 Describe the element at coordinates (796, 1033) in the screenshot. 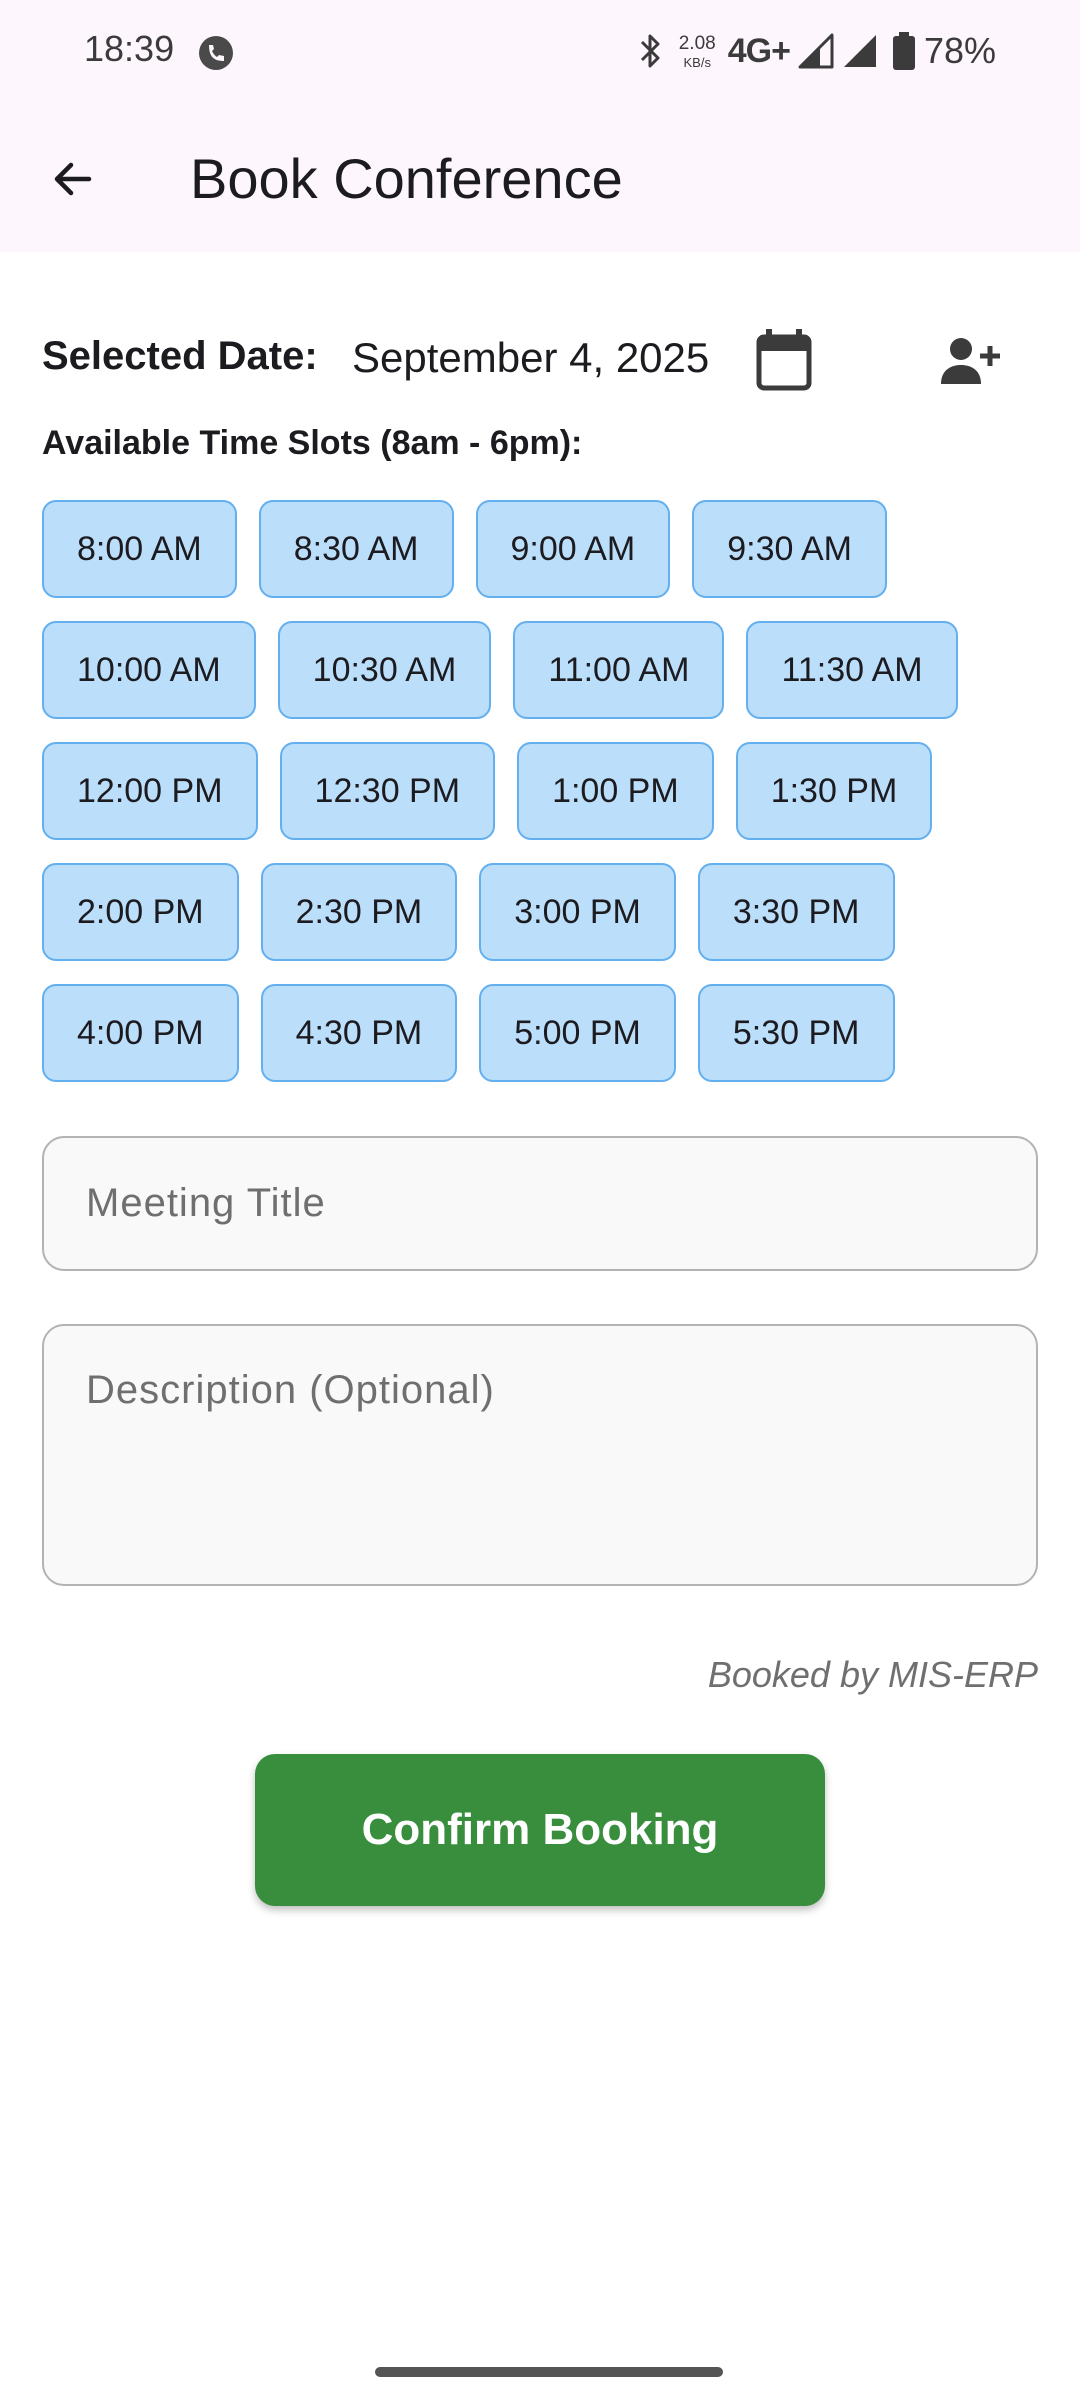

I see `time-slot-button: 5:30 PM` at that location.